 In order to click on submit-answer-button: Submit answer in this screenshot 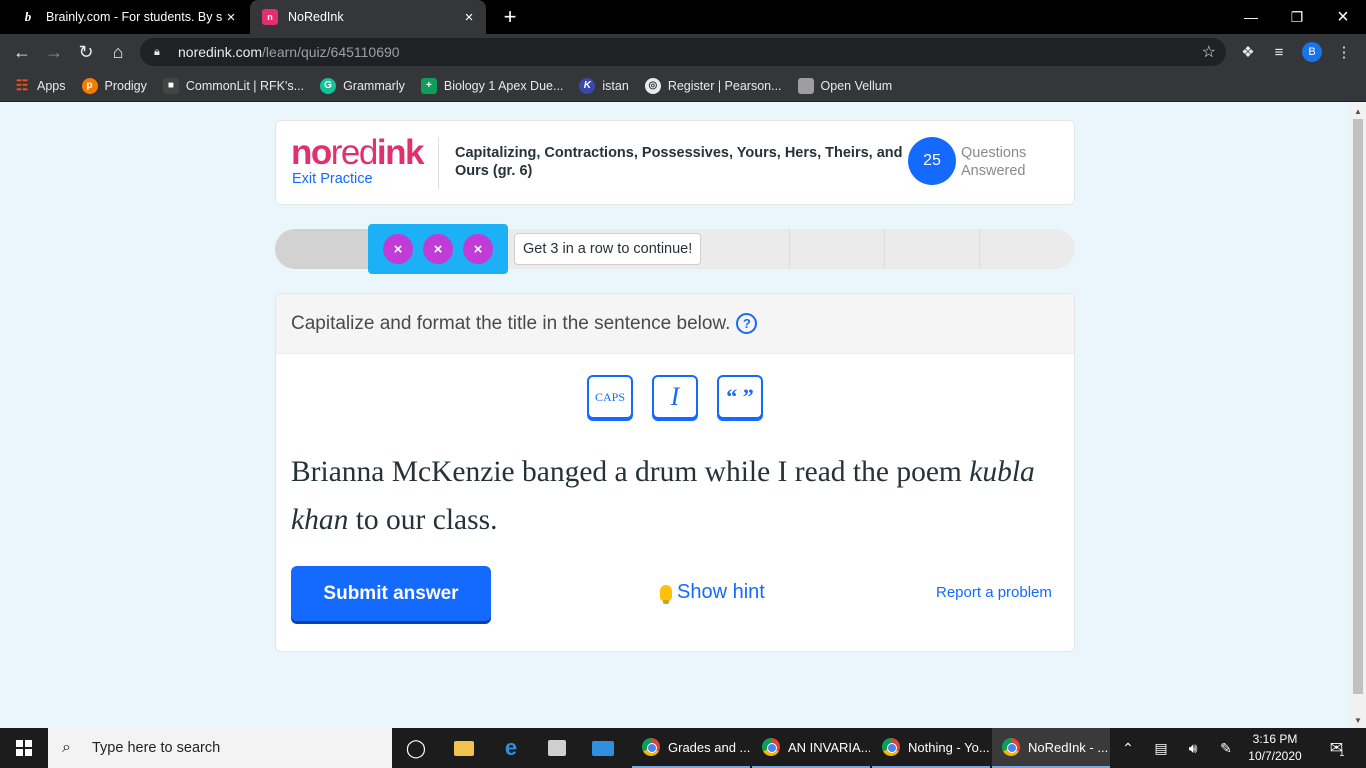, I will do `click(391, 593)`.